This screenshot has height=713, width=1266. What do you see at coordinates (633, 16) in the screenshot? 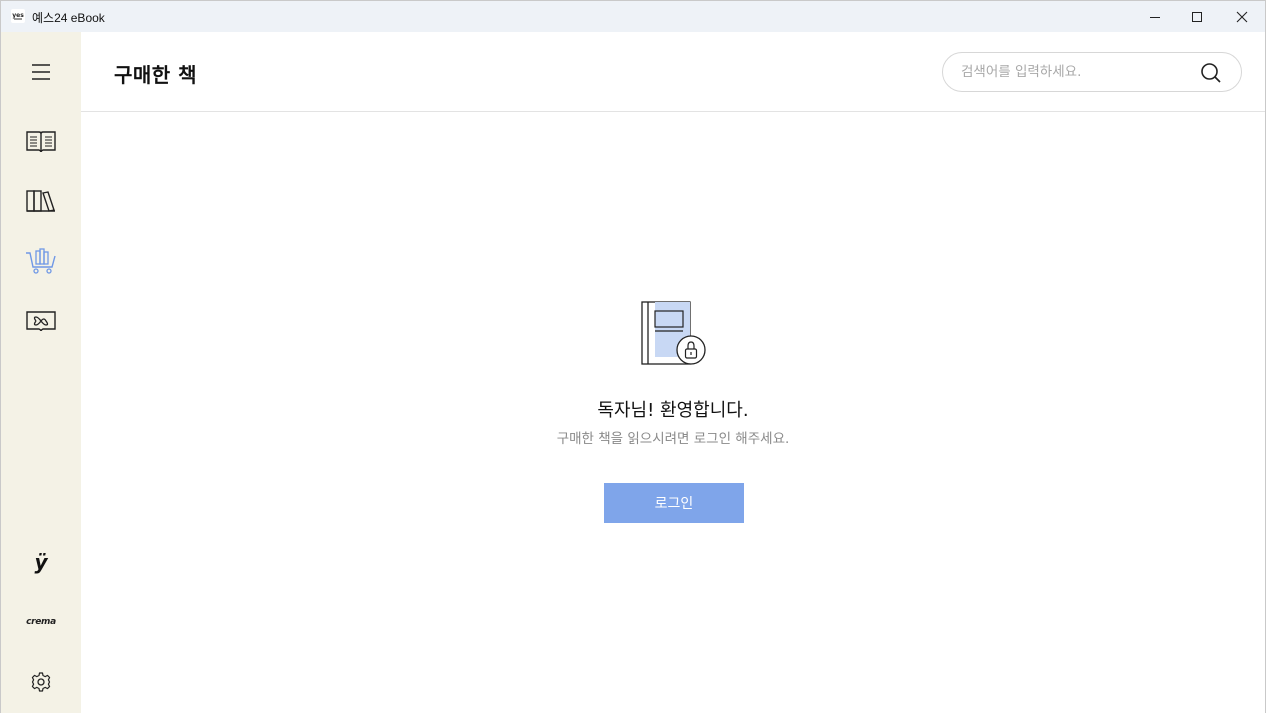
I see `title-bar: yes 예스24 eBook` at bounding box center [633, 16].